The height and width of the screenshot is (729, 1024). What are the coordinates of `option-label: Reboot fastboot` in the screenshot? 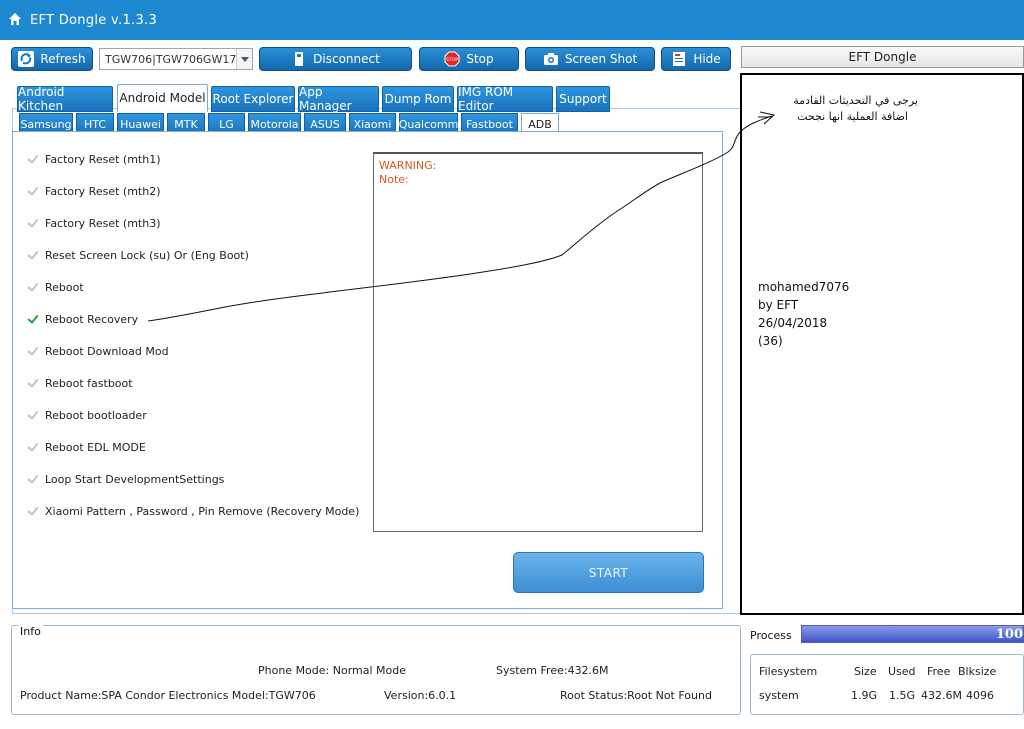 It's located at (89, 383).